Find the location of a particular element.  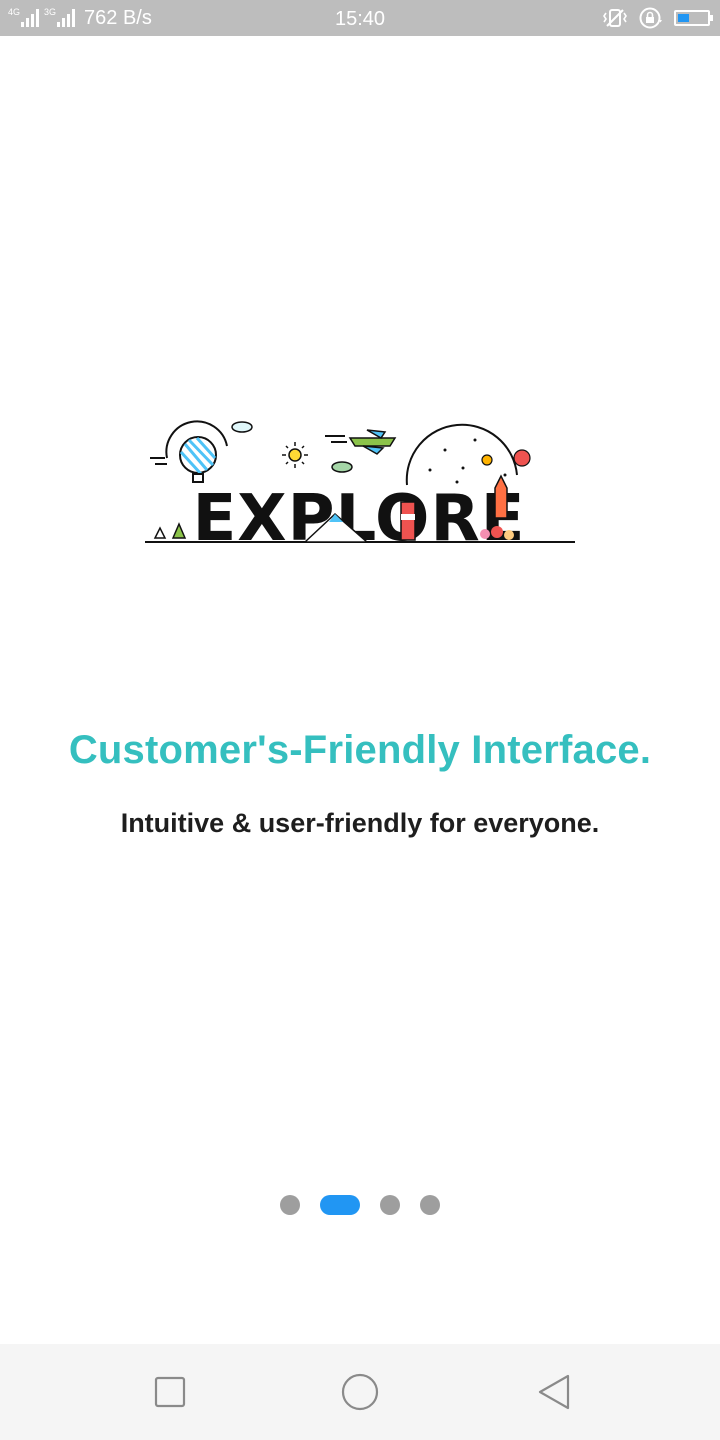

page-indicator is located at coordinates (360, 1205).